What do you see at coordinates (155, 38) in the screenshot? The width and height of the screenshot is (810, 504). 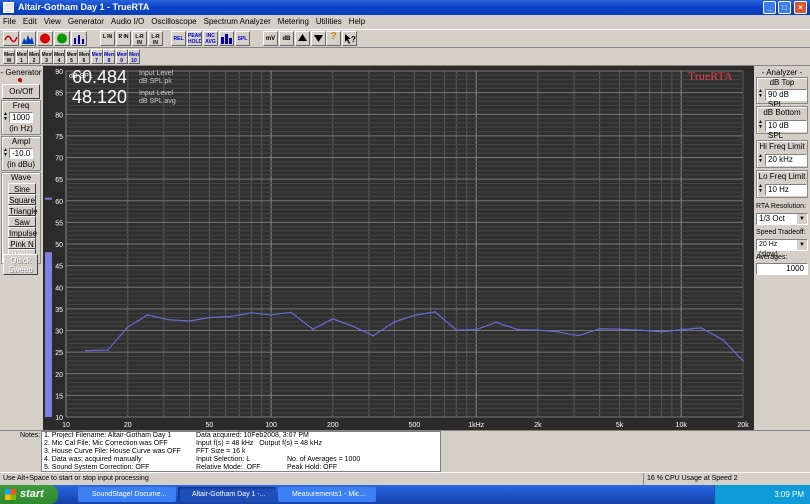 I see `l-minus-r-in-button: L-R IN` at bounding box center [155, 38].